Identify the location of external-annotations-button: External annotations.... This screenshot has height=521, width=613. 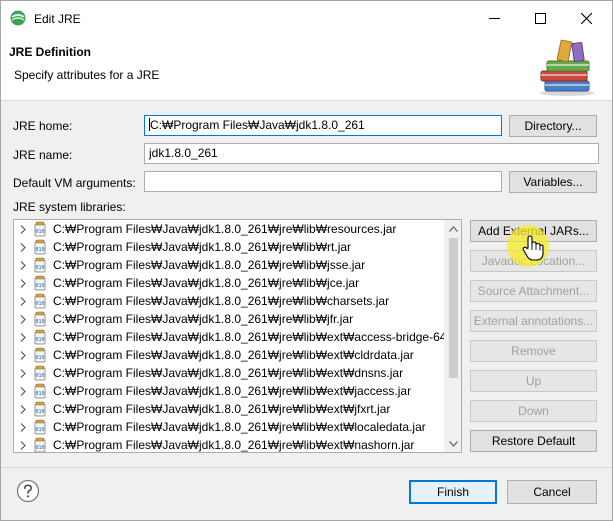
(533, 321).